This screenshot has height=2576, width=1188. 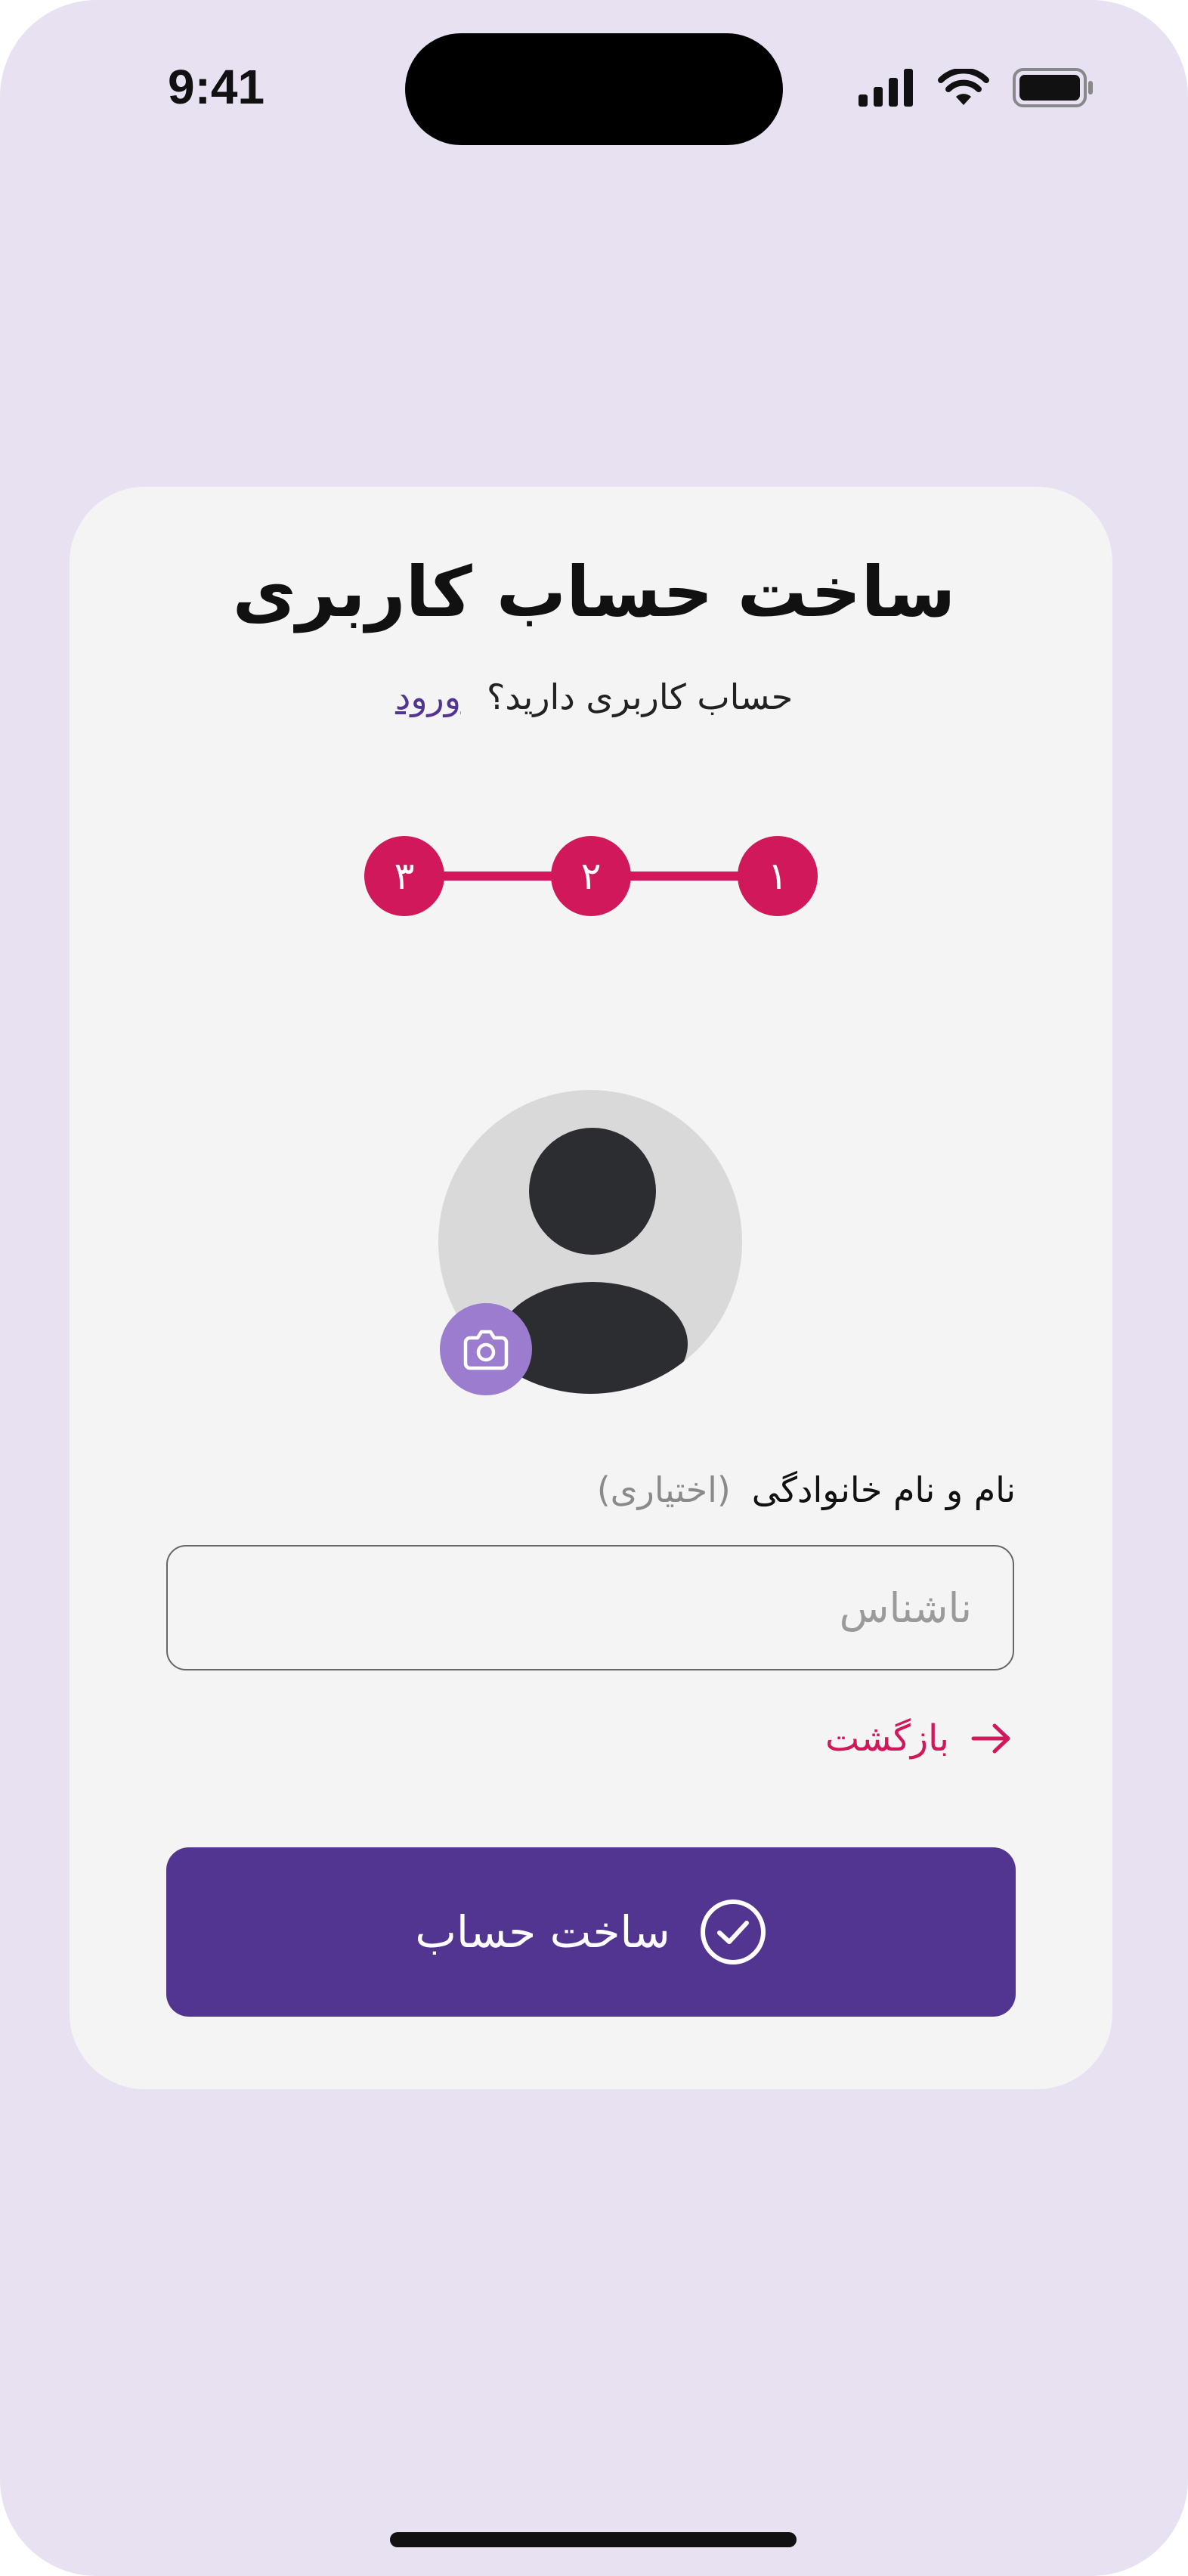 I want to click on change-photo-button, so click(x=486, y=1349).